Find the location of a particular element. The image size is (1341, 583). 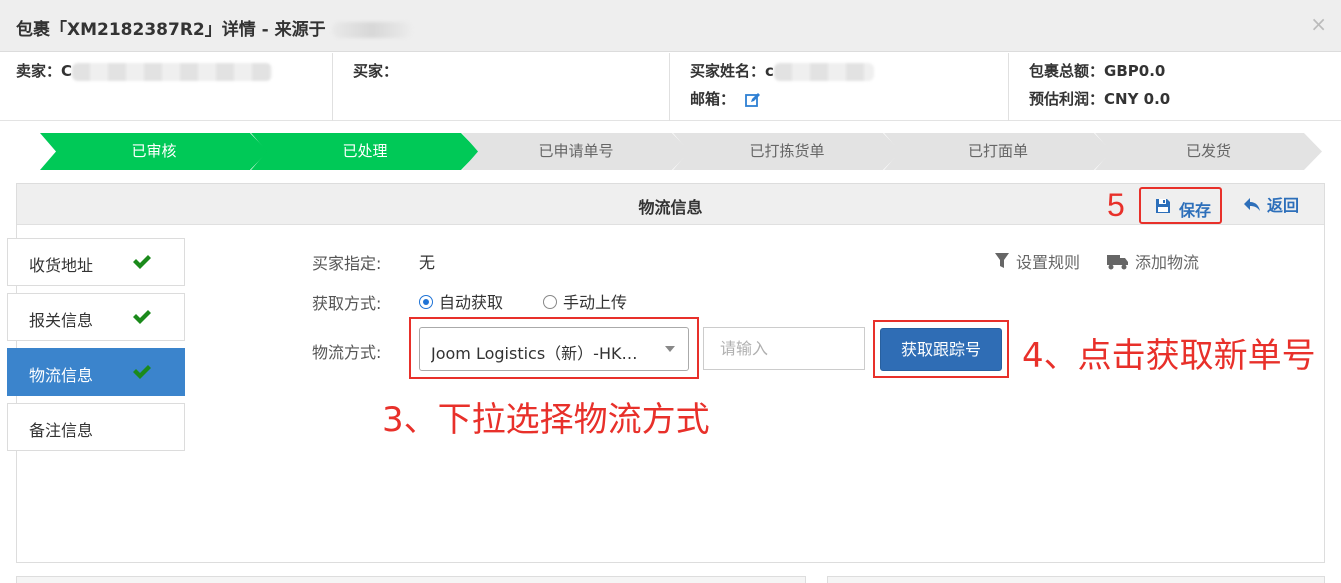

save-button: 保存 is located at coordinates (1180, 205).